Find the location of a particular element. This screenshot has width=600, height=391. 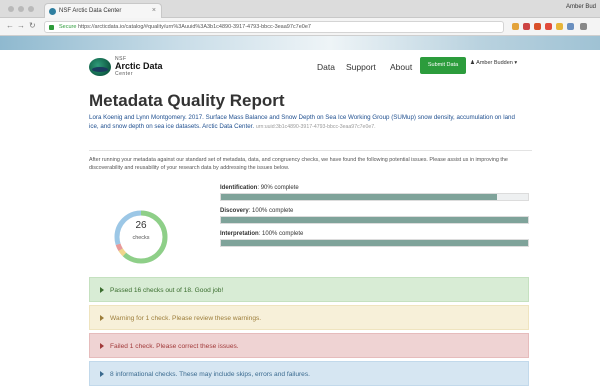

interpretation-fill is located at coordinates (374, 243).